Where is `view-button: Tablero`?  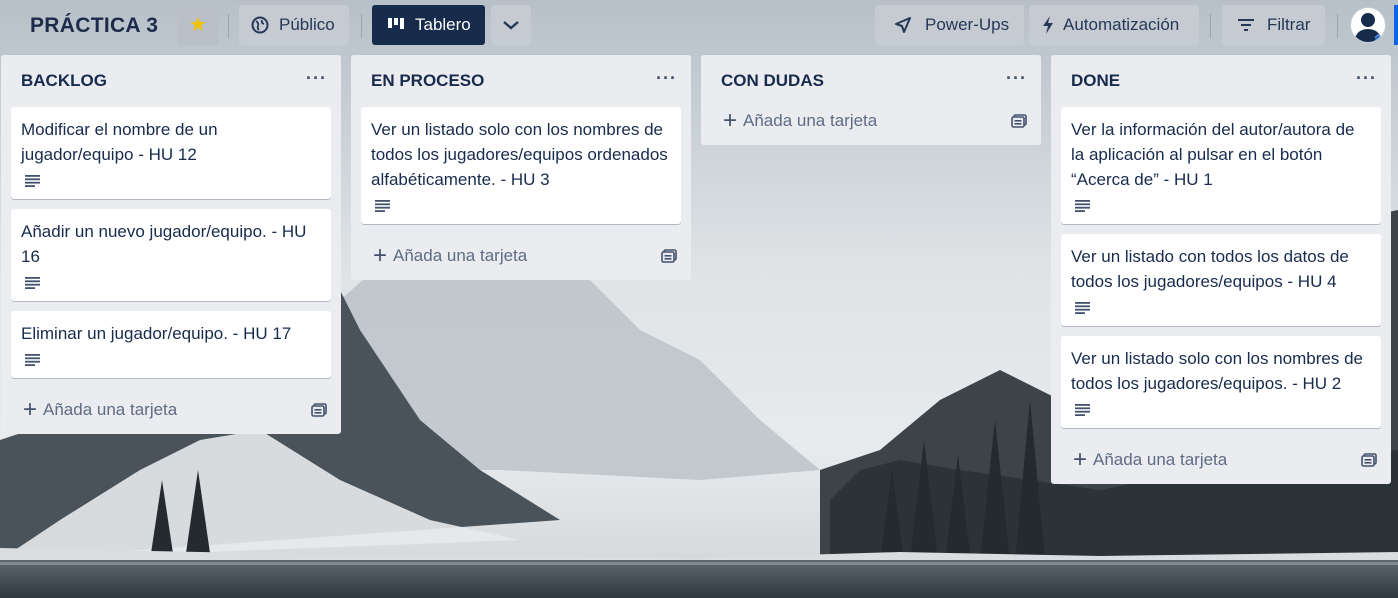
view-button: Tablero is located at coordinates (428, 25).